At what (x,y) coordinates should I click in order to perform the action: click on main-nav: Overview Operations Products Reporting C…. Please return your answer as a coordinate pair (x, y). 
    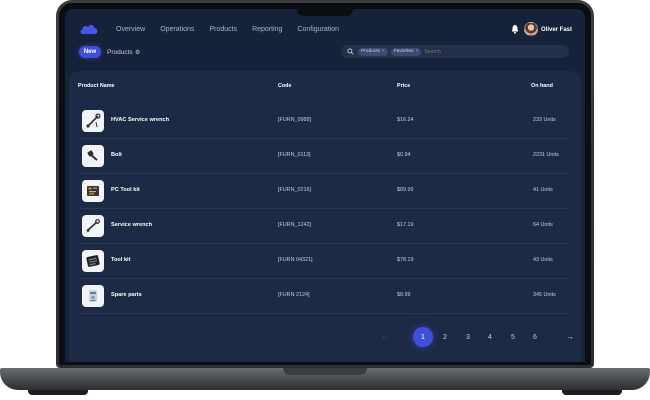
    Looking at the image, I should click on (235, 29).